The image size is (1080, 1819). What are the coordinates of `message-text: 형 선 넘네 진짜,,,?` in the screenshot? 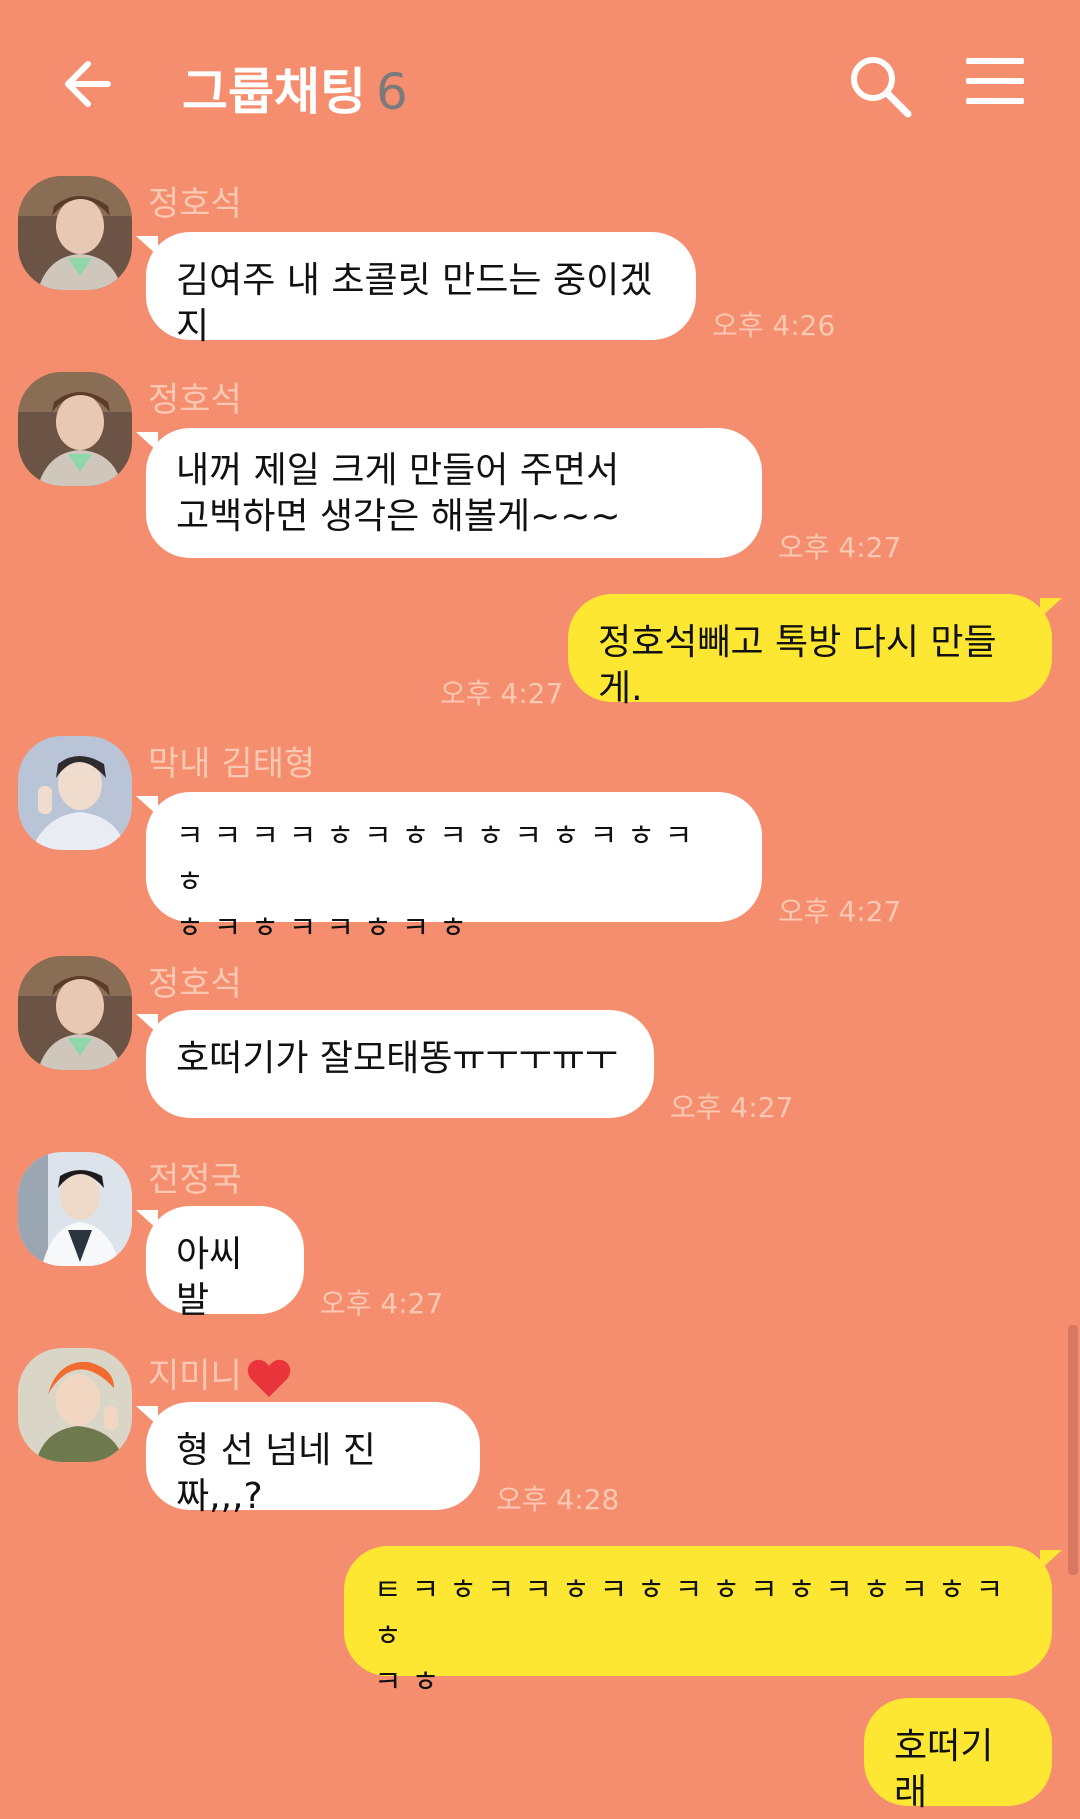 It's located at (276, 1473).